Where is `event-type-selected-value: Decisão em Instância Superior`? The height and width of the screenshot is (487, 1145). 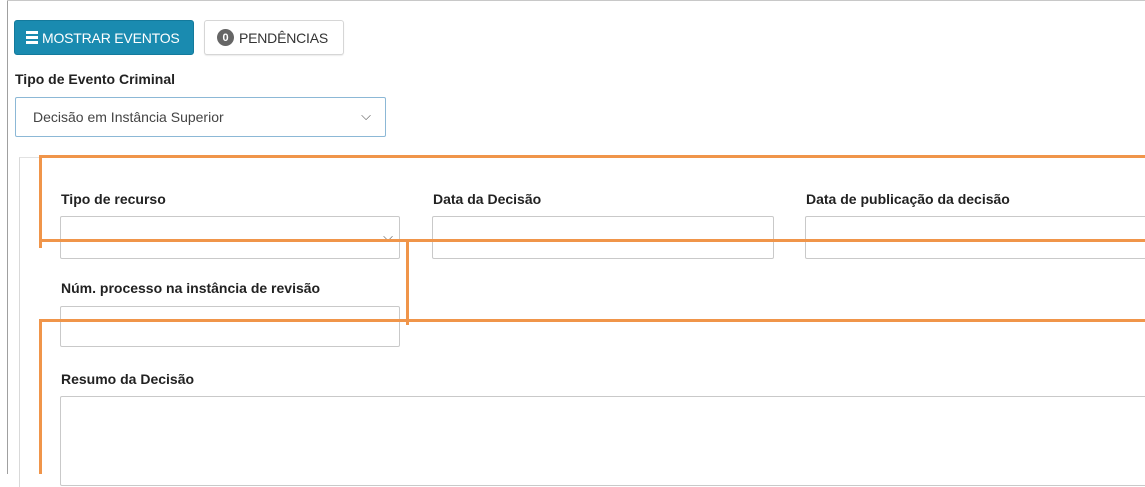
event-type-selected-value: Decisão em Instância Superior is located at coordinates (128, 117).